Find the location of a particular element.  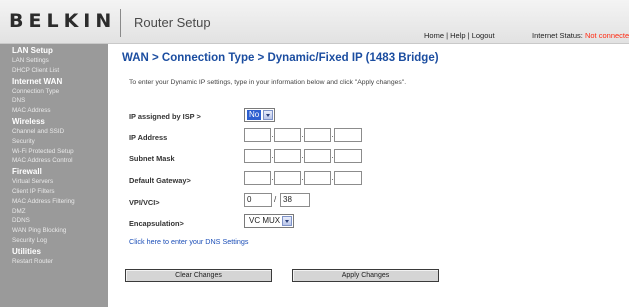

belkin-logo: BELKIN is located at coordinates (63, 21).